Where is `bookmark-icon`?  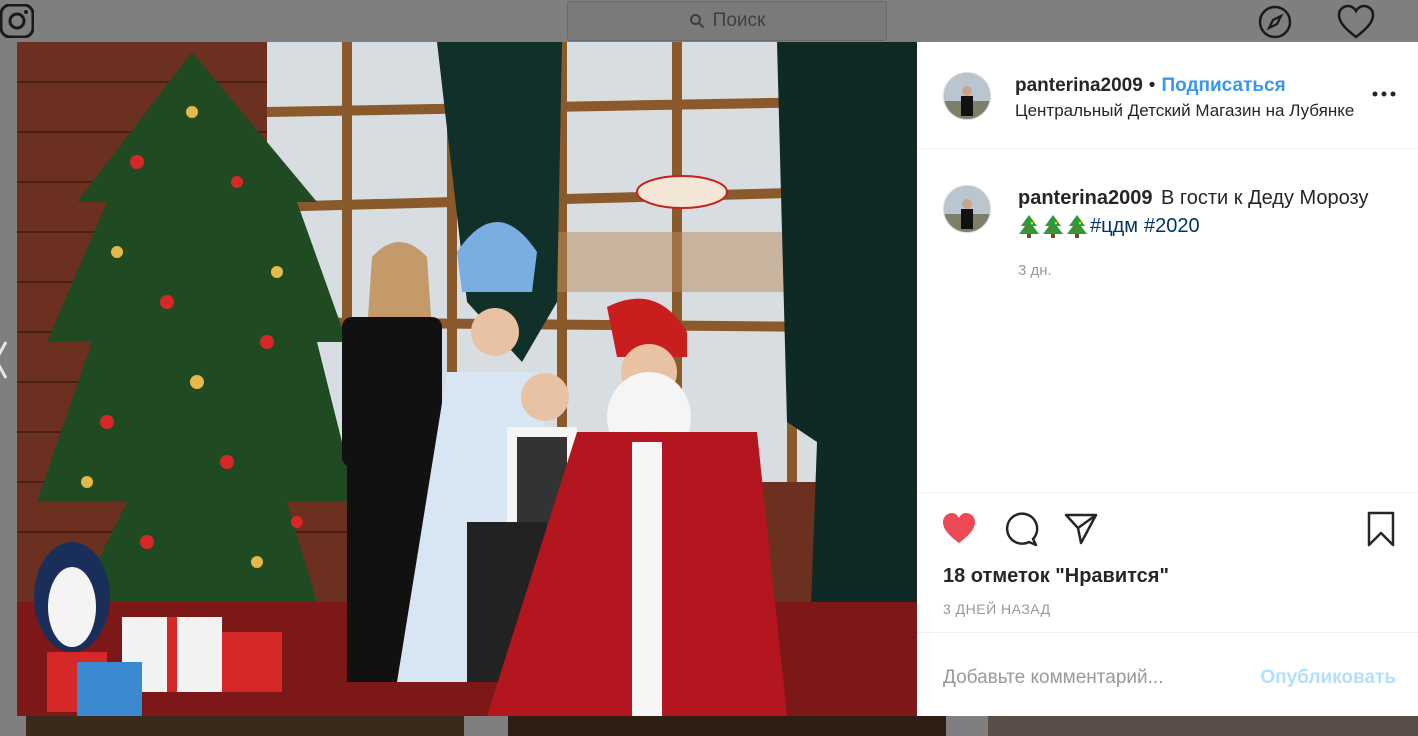 bookmark-icon is located at coordinates (1381, 529).